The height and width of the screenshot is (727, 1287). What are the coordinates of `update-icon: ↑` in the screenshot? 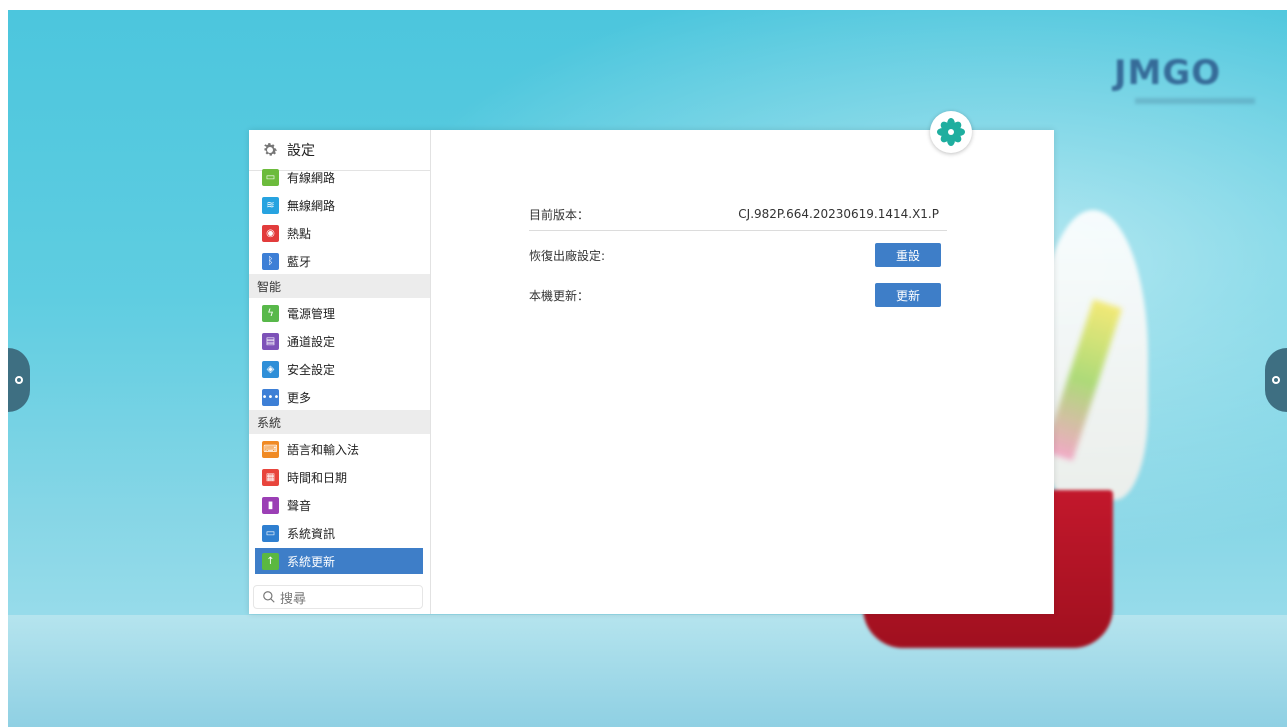 It's located at (270, 561).